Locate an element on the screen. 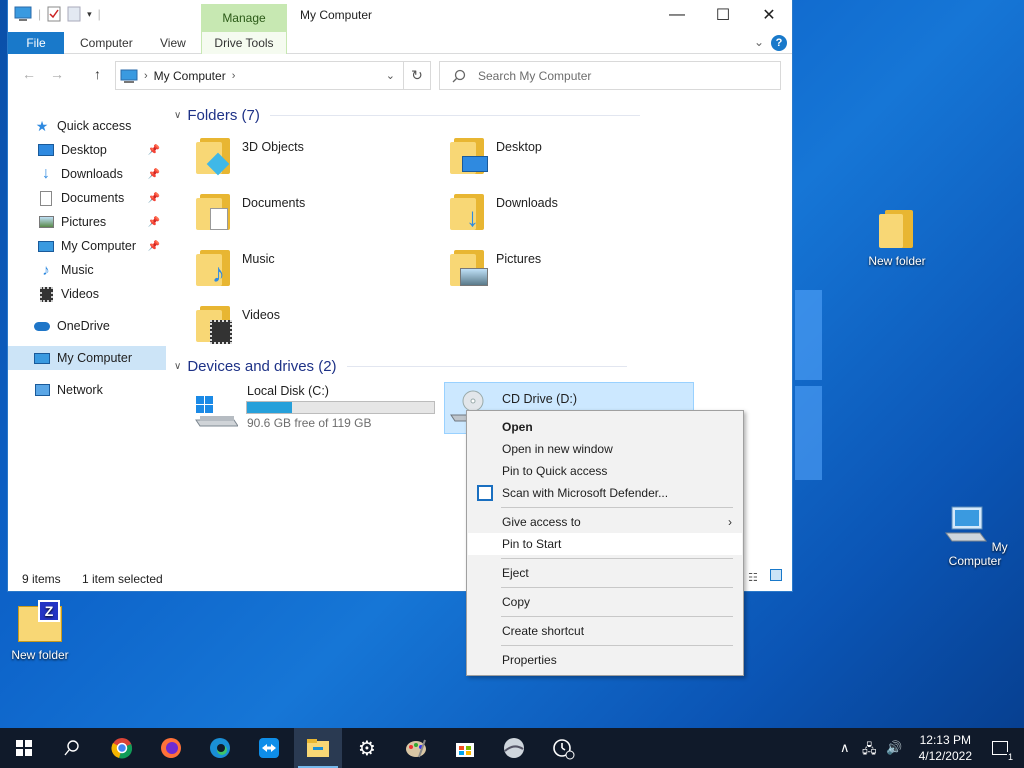 The width and height of the screenshot is (1024, 768). menu-item-pin-start: Pin to Start is located at coordinates (605, 544).